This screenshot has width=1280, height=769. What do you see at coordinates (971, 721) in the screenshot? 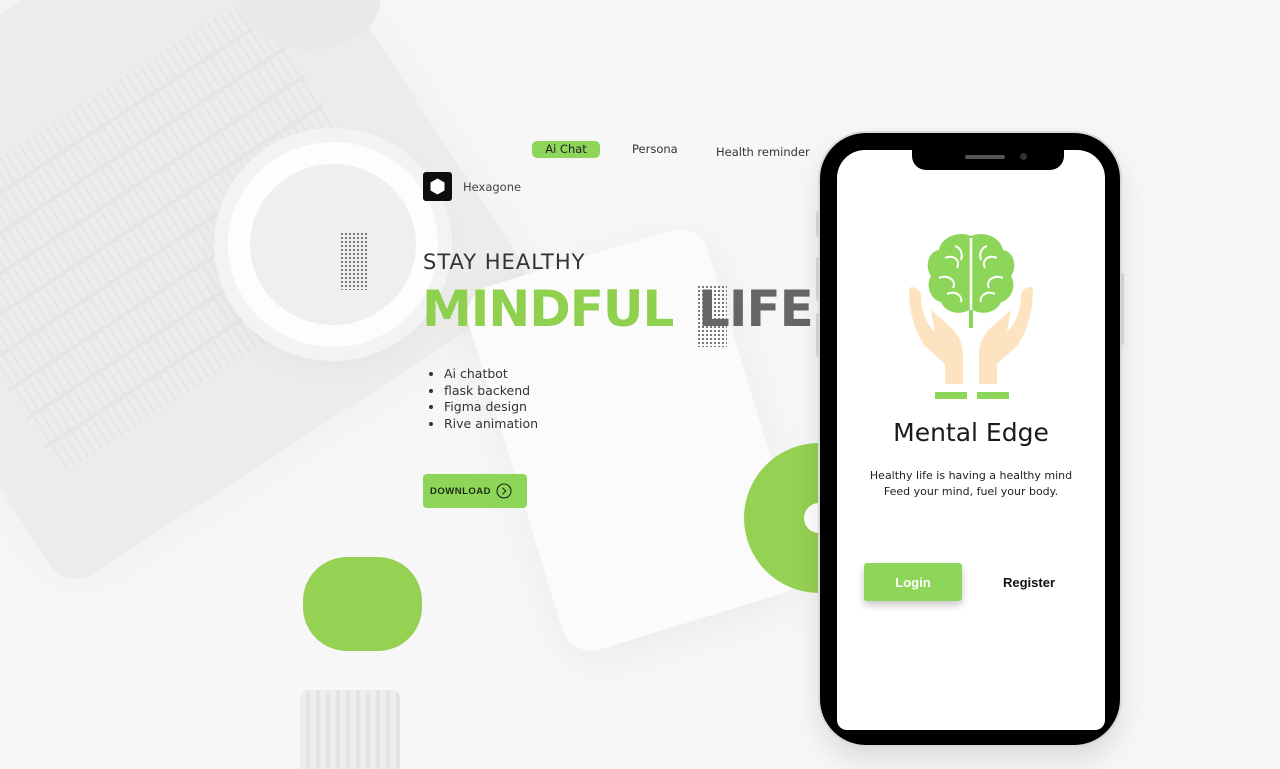
I see `home-indicator` at bounding box center [971, 721].